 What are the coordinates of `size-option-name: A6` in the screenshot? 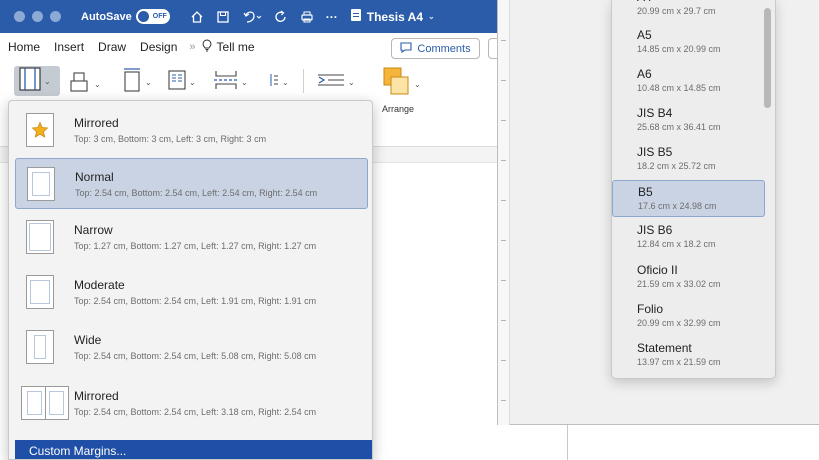 It's located at (644, 74).